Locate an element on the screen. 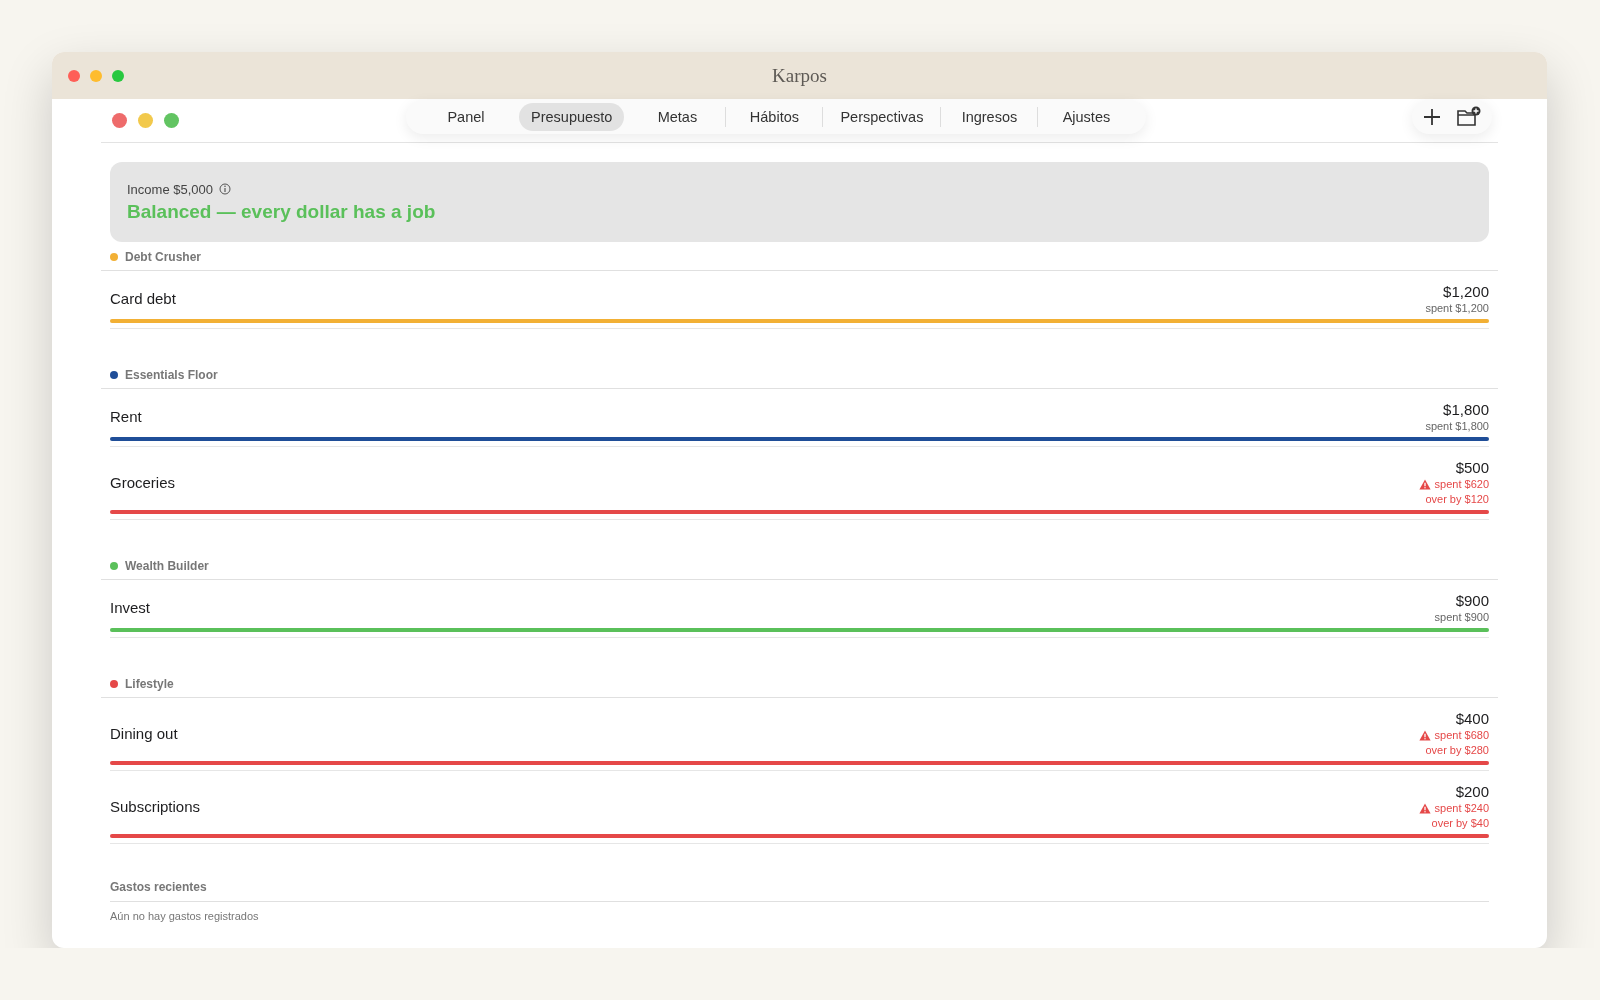 This screenshot has width=1600, height=1000. category-heading: Essentials Floor is located at coordinates (171, 375).